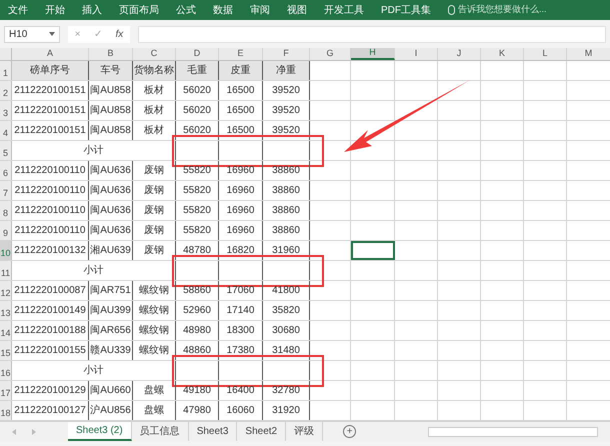  What do you see at coordinates (502, 54) in the screenshot?
I see `column-header: K` at bounding box center [502, 54].